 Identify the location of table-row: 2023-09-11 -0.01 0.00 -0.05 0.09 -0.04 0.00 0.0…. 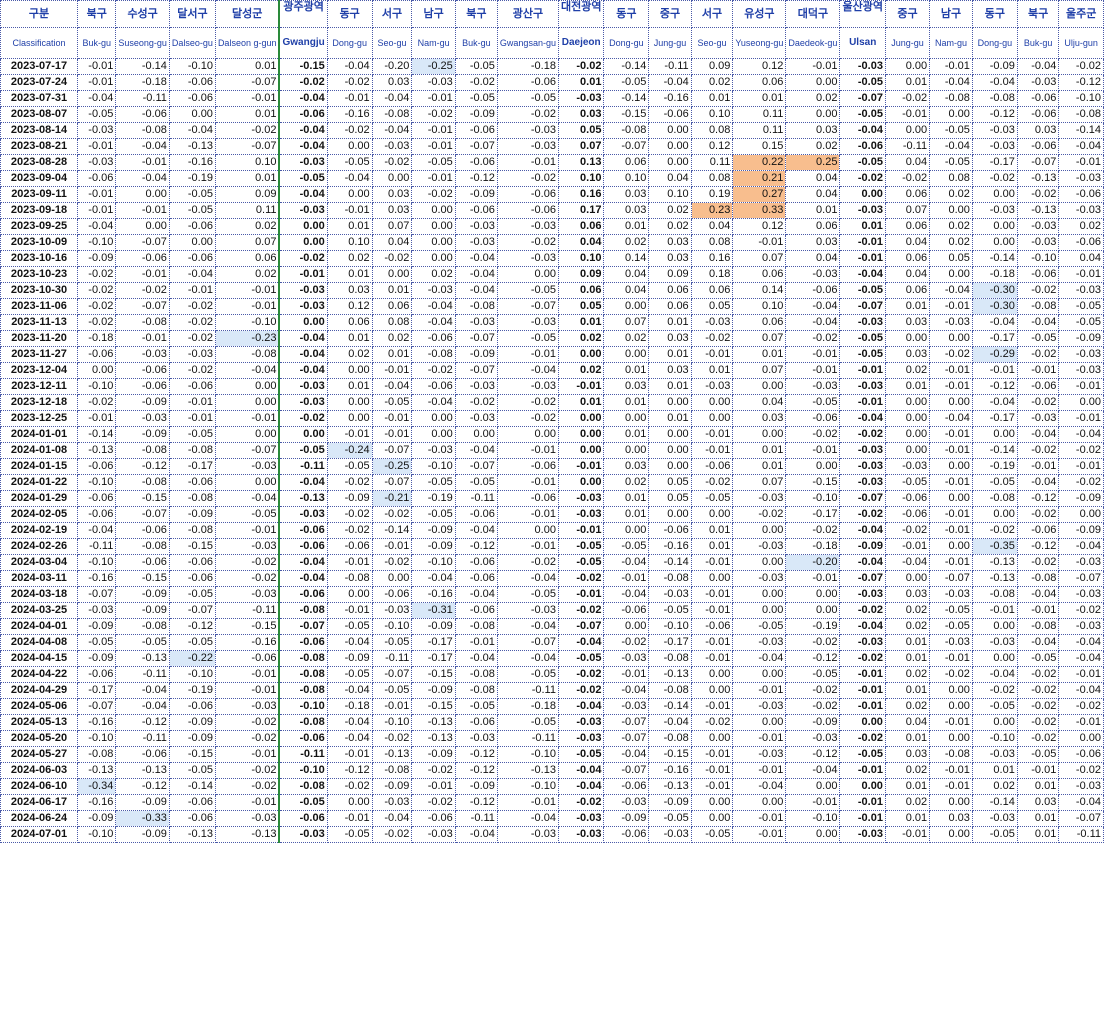
(552, 194).